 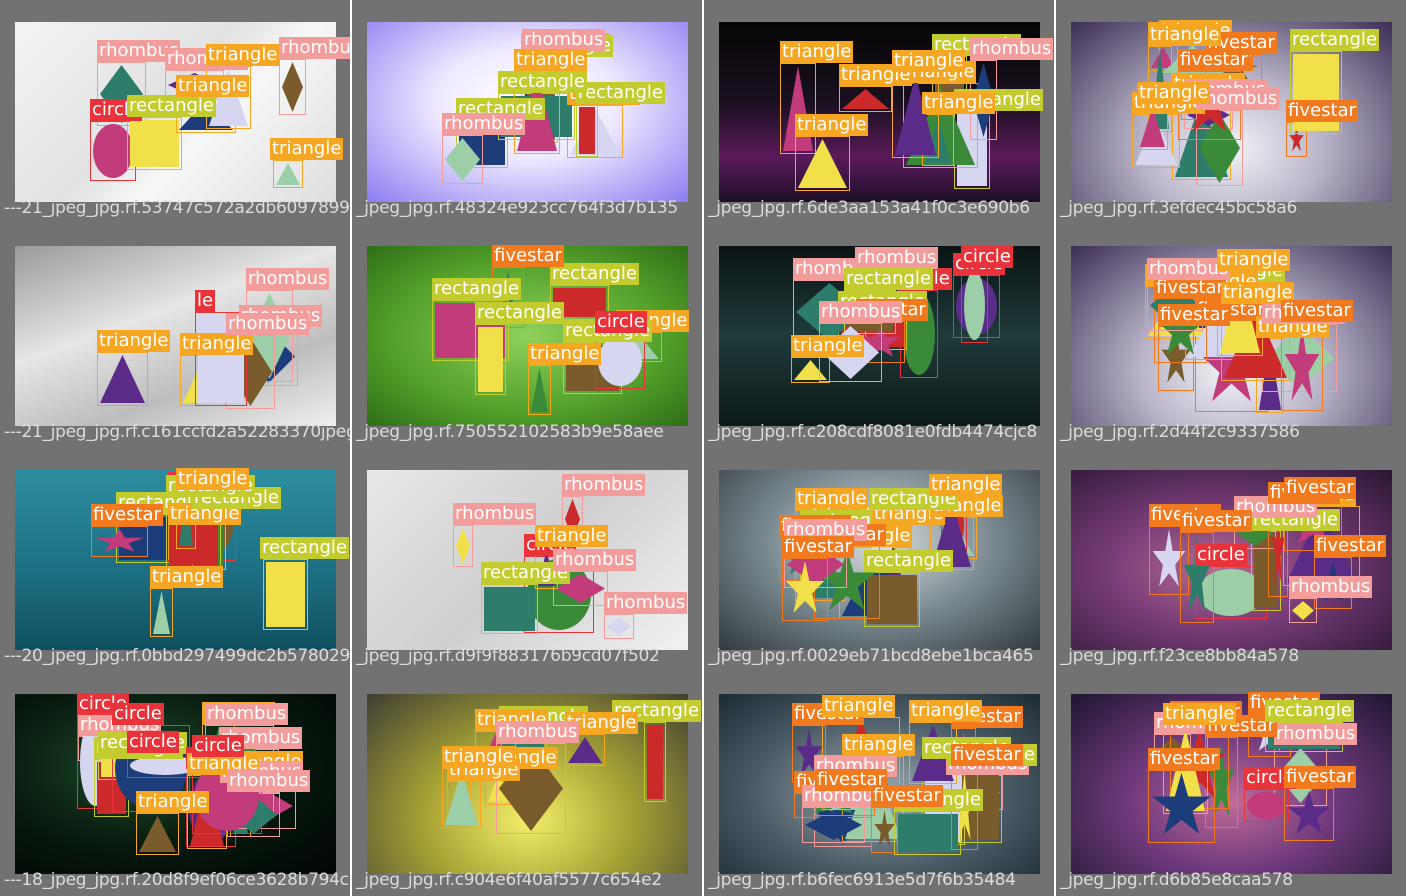 What do you see at coordinates (873, 432) in the screenshot?
I see `image-filename-caption: _jpeg_jpg.rf.c208cdf8081e0fdb4474cjc8` at bounding box center [873, 432].